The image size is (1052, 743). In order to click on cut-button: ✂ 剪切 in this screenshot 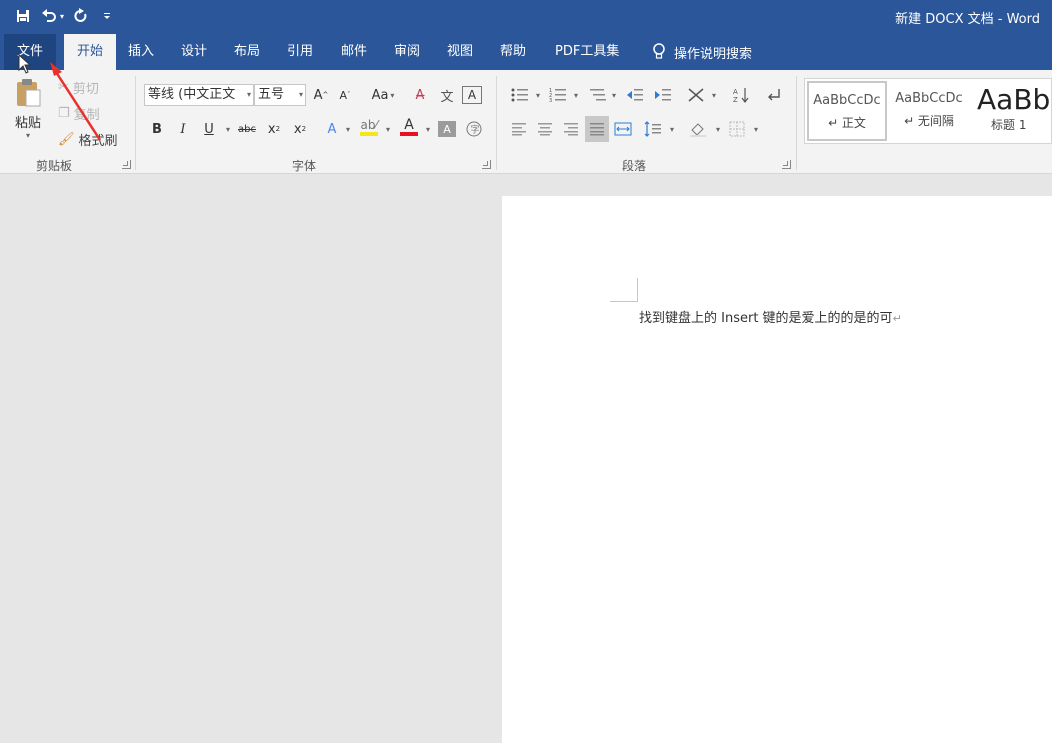, I will do `click(78, 87)`.